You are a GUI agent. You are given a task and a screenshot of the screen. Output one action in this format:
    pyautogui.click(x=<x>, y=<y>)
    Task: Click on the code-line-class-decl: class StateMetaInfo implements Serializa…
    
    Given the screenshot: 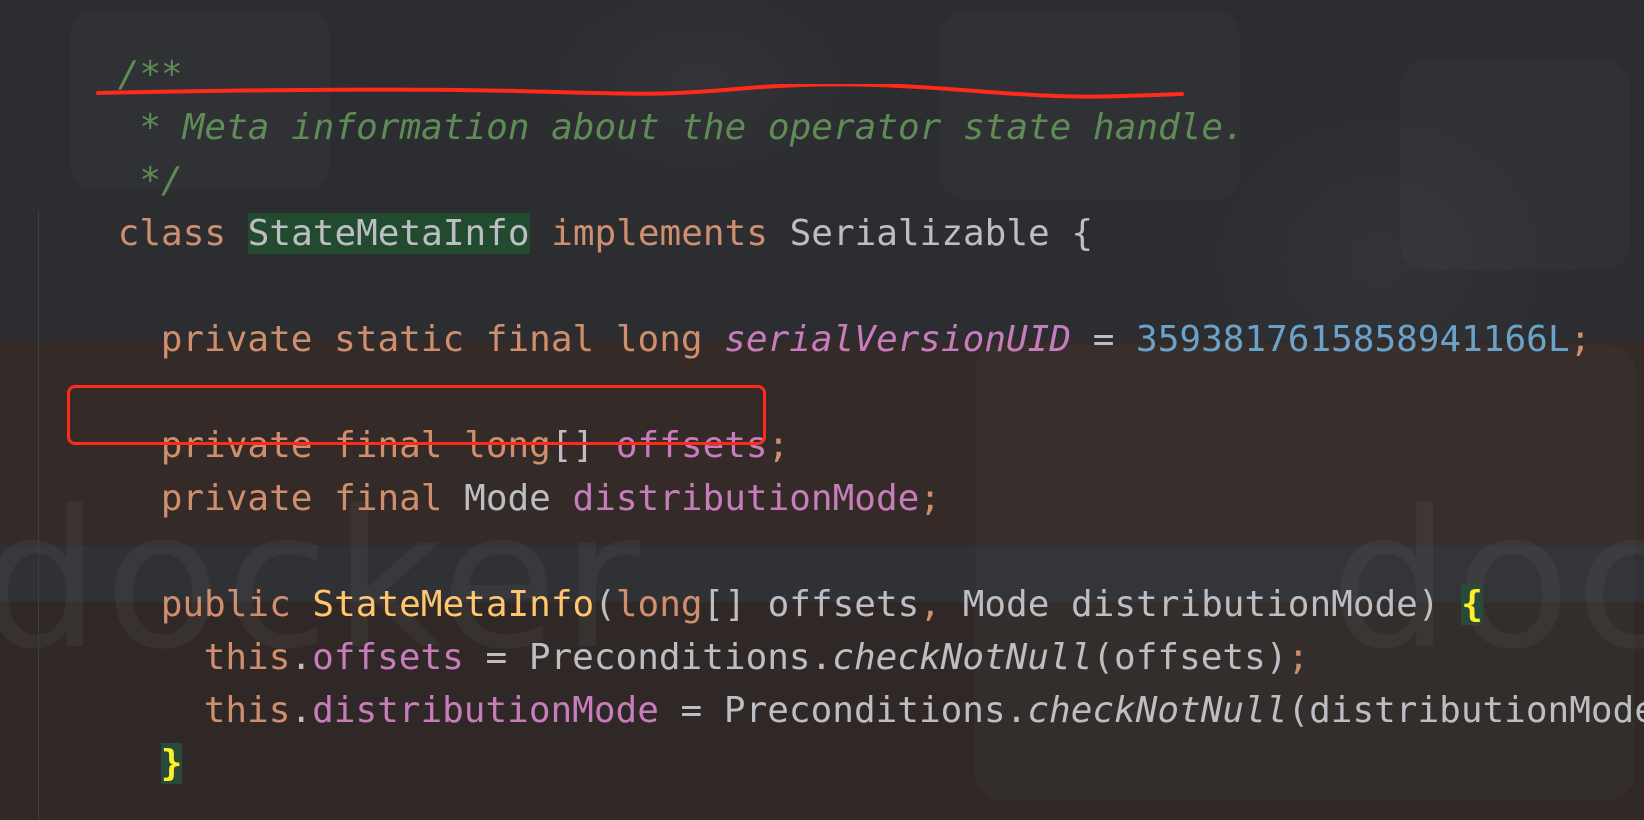 What is the action you would take?
    pyautogui.click(x=562, y=202)
    